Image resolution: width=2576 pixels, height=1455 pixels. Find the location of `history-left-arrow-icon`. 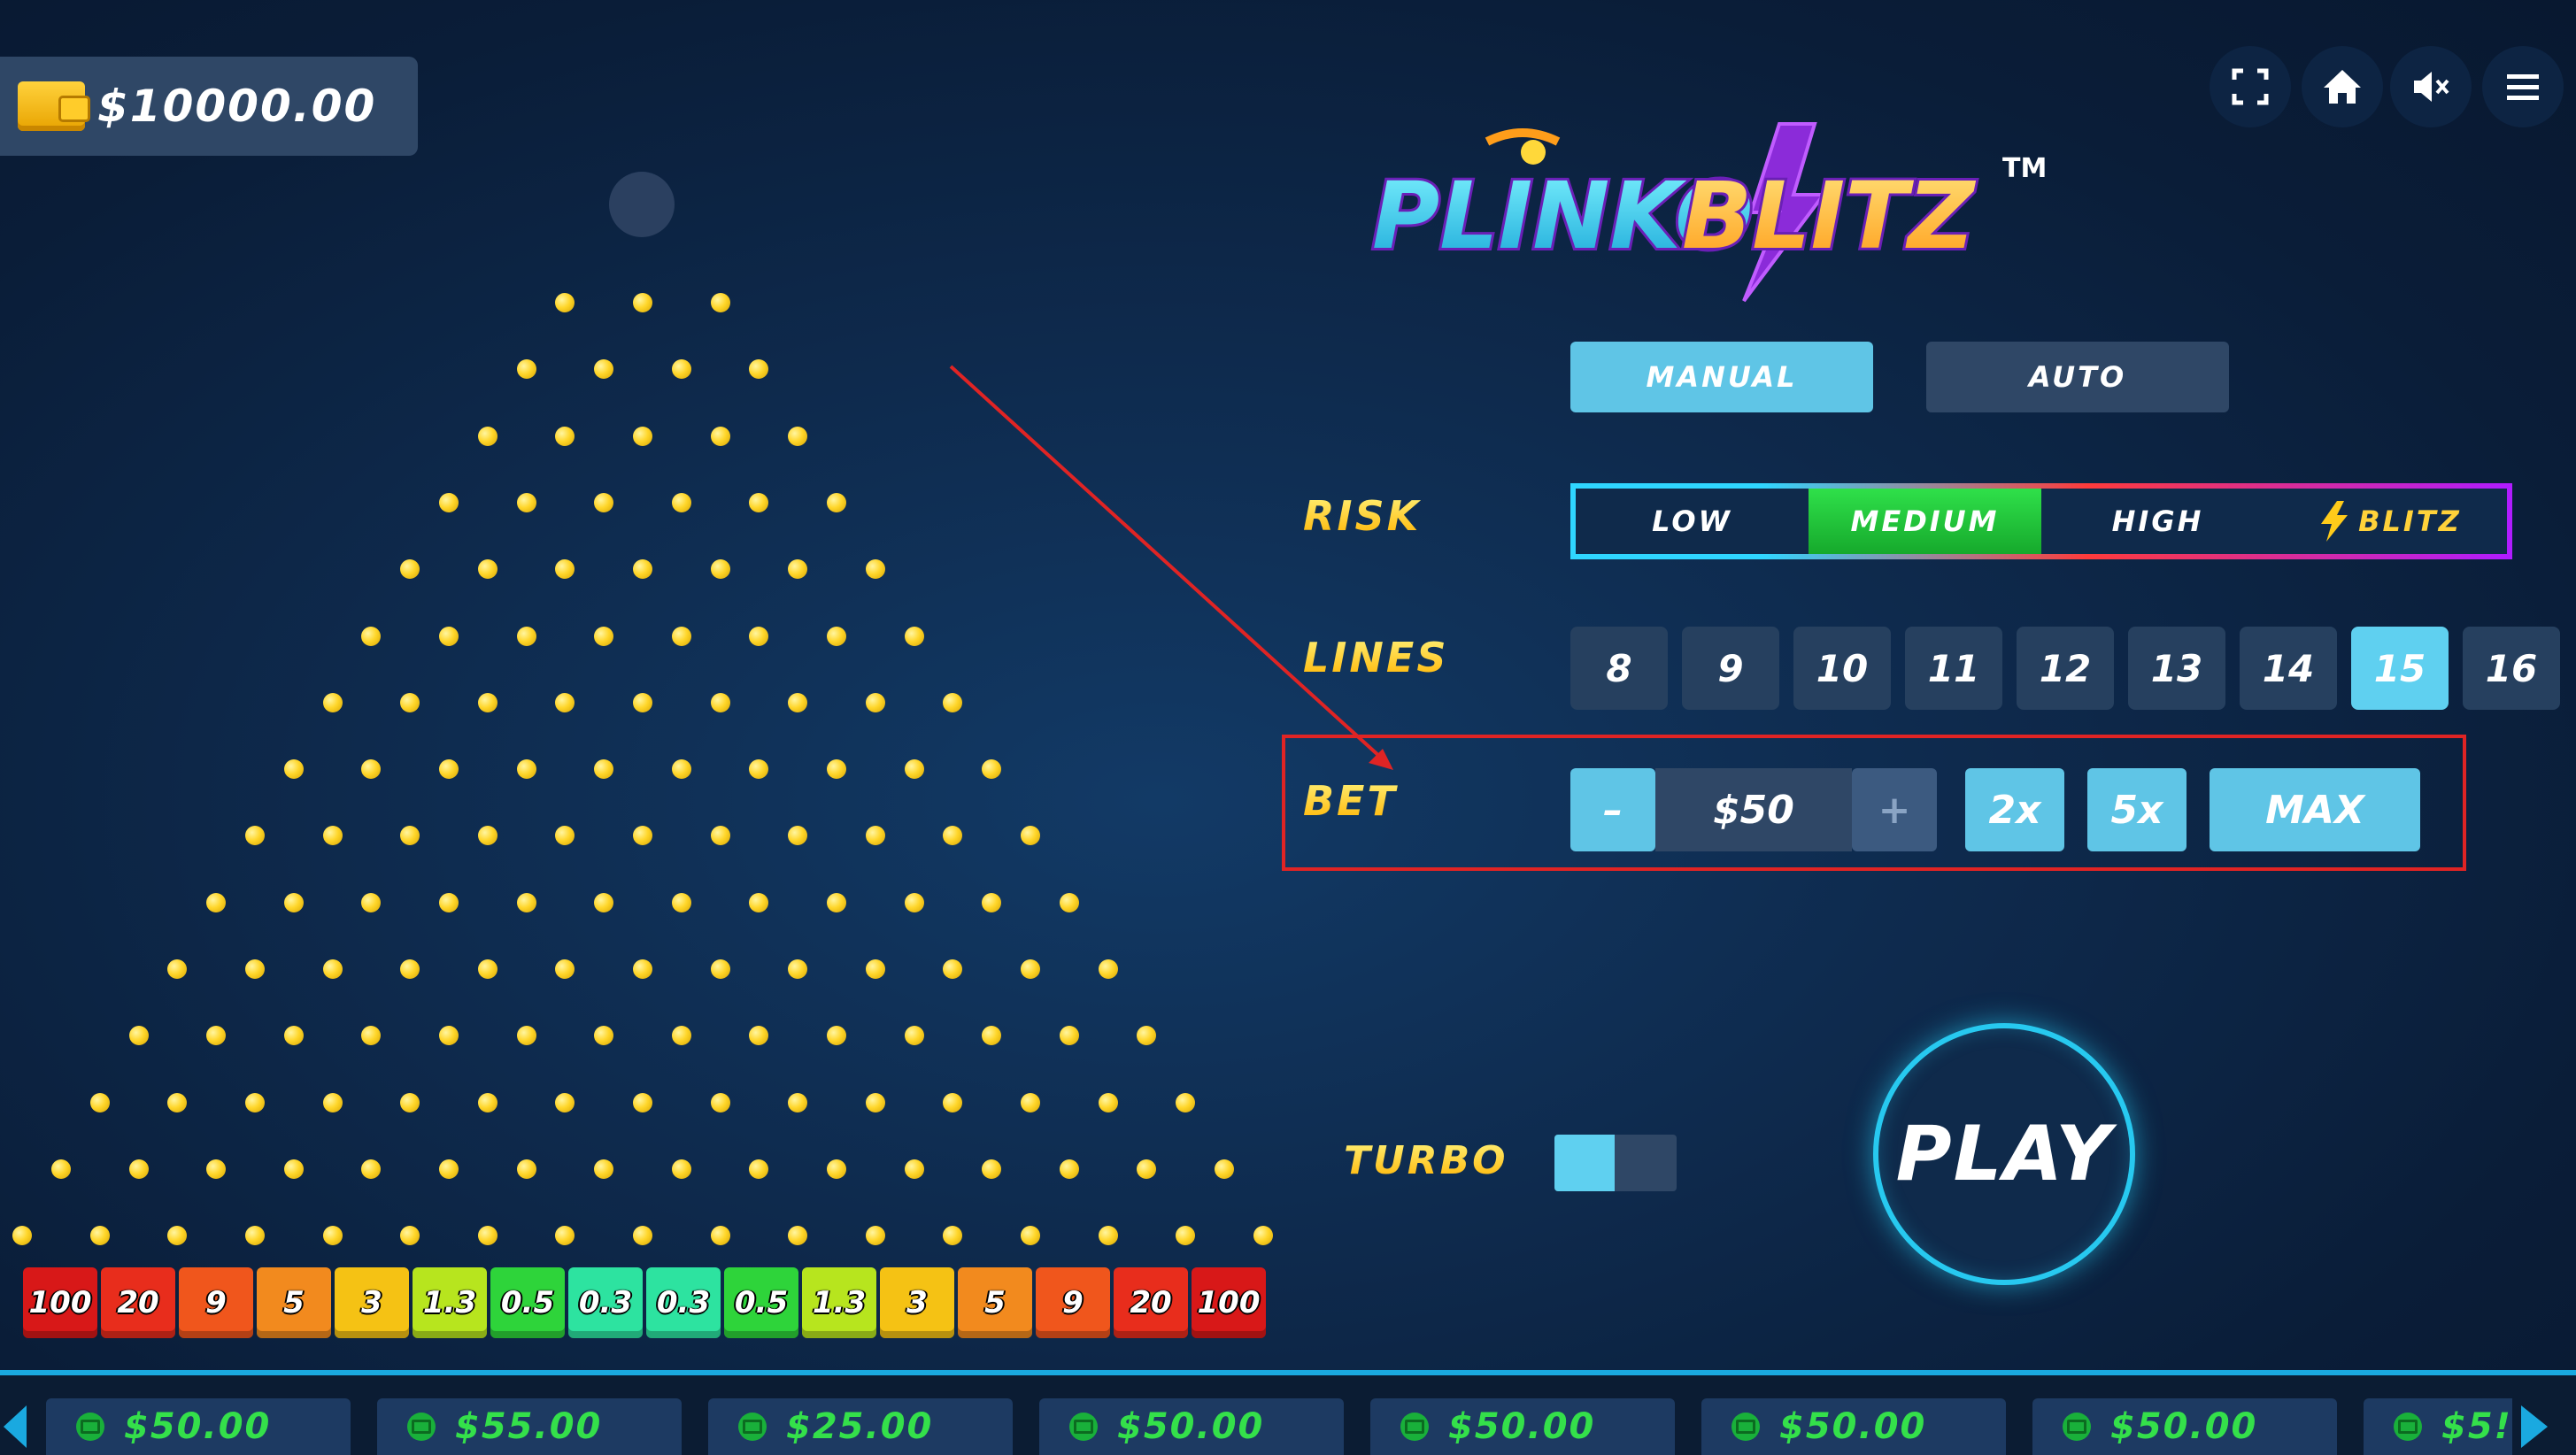

history-left-arrow-icon is located at coordinates (17, 1426).